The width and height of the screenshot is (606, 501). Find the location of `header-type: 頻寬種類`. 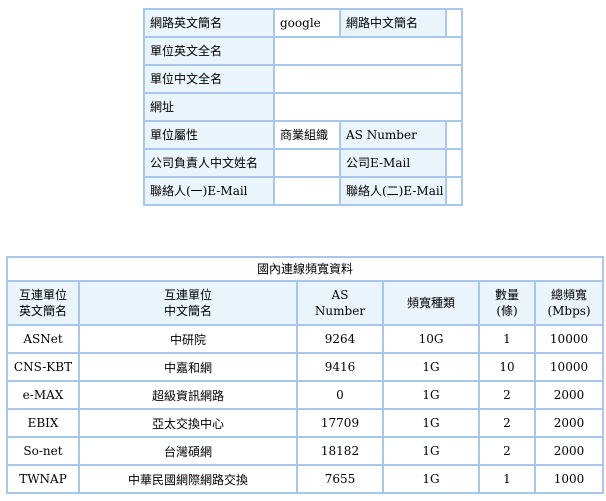

header-type: 頻寬種類 is located at coordinates (431, 303).